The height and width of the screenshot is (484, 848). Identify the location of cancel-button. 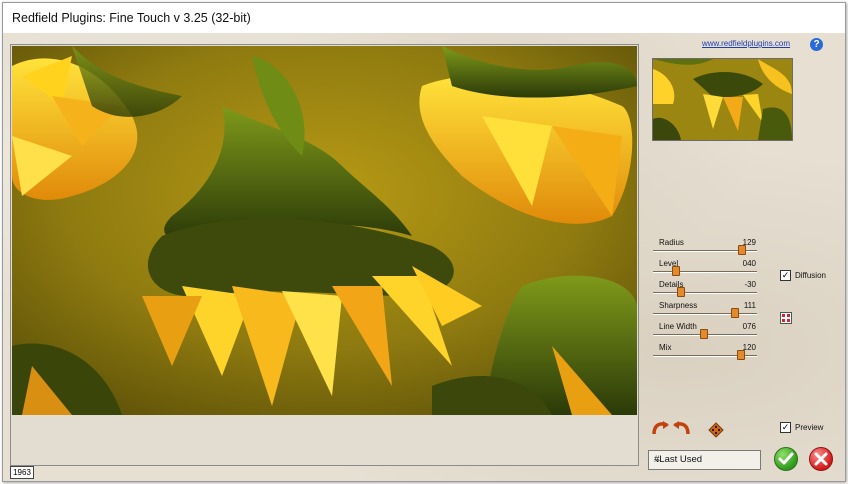
(821, 459).